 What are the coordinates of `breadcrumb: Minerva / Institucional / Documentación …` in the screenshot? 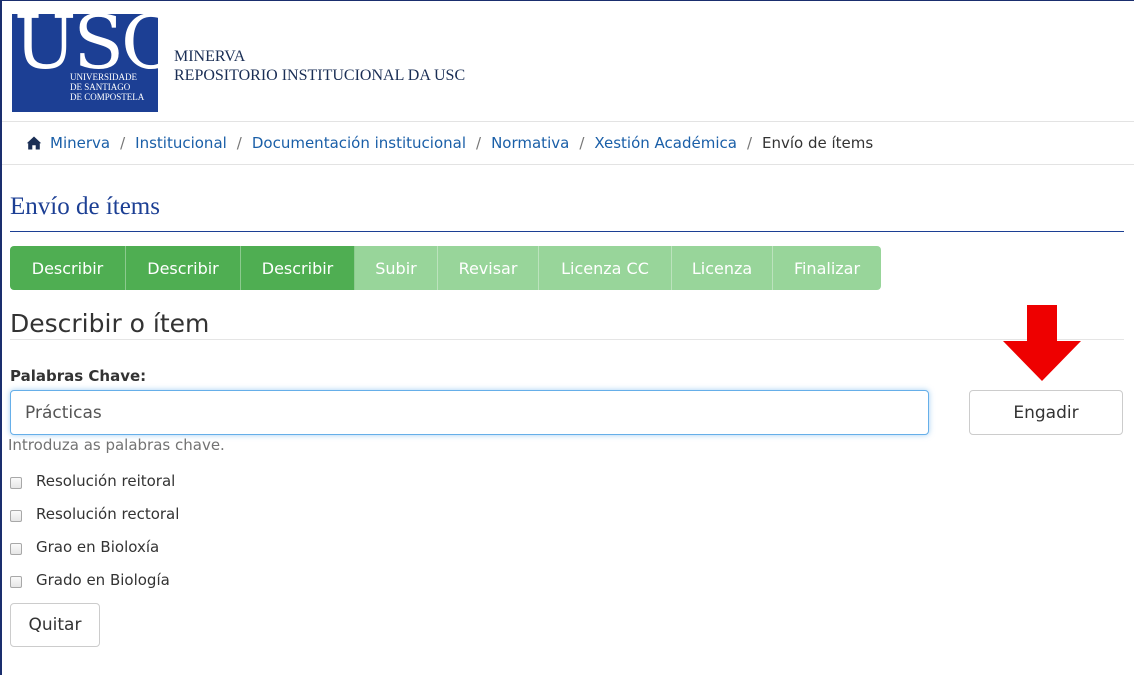 It's located at (568, 143).